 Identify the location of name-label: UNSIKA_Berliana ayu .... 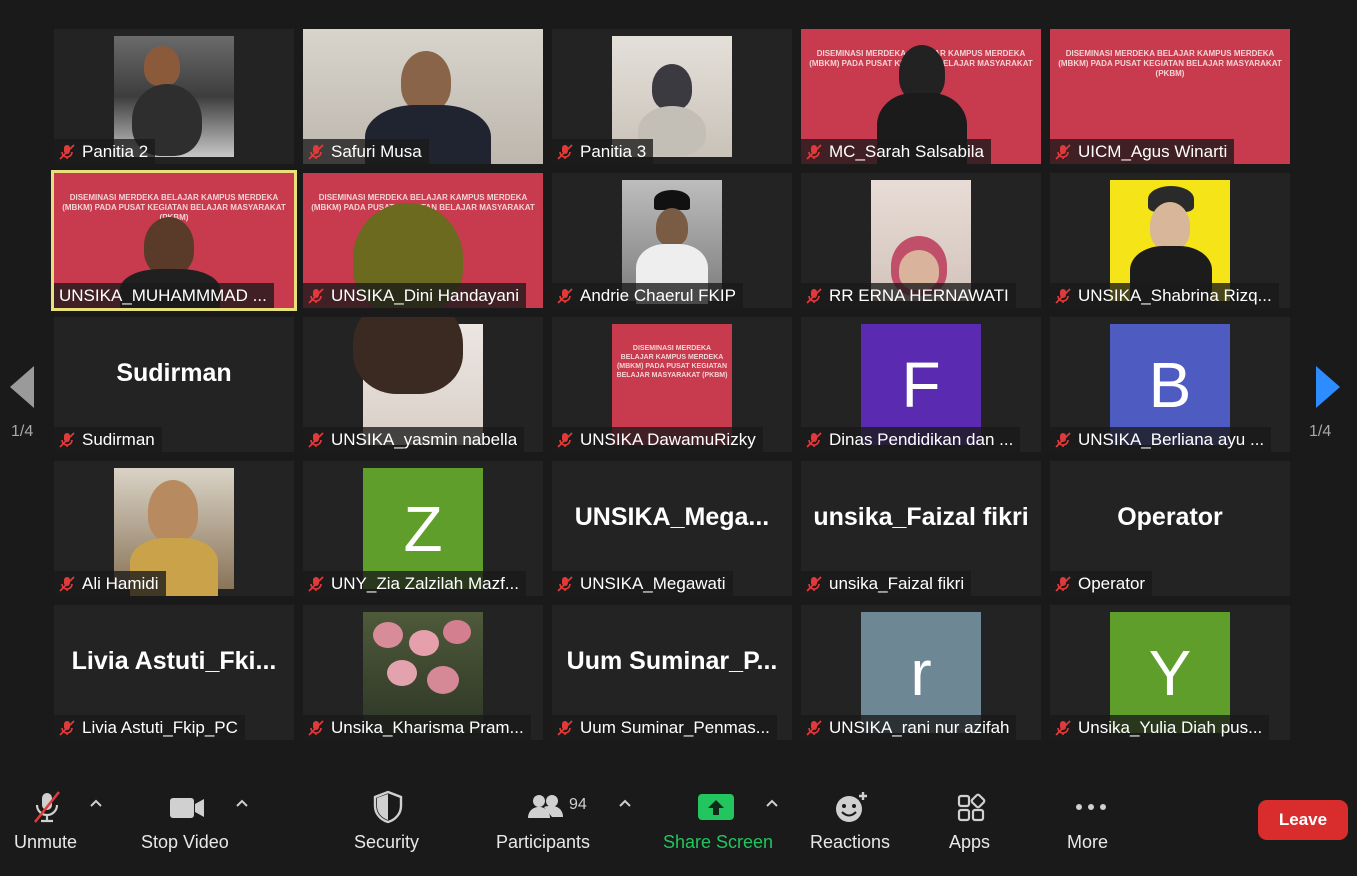
(1161, 439).